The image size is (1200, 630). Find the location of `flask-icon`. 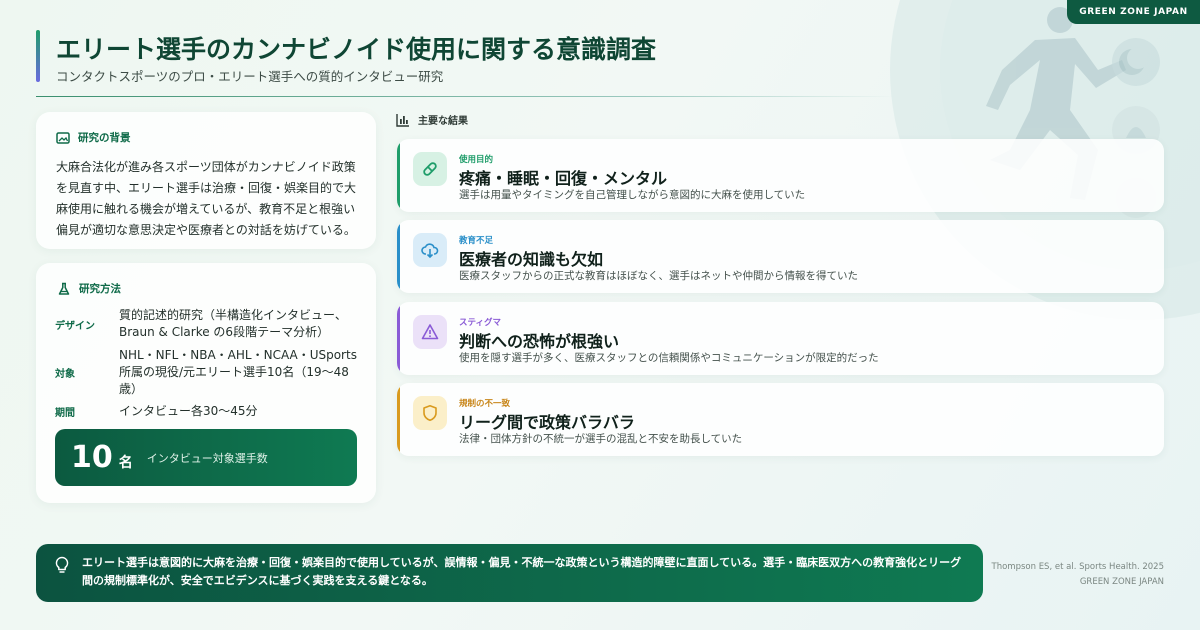

flask-icon is located at coordinates (64, 289).